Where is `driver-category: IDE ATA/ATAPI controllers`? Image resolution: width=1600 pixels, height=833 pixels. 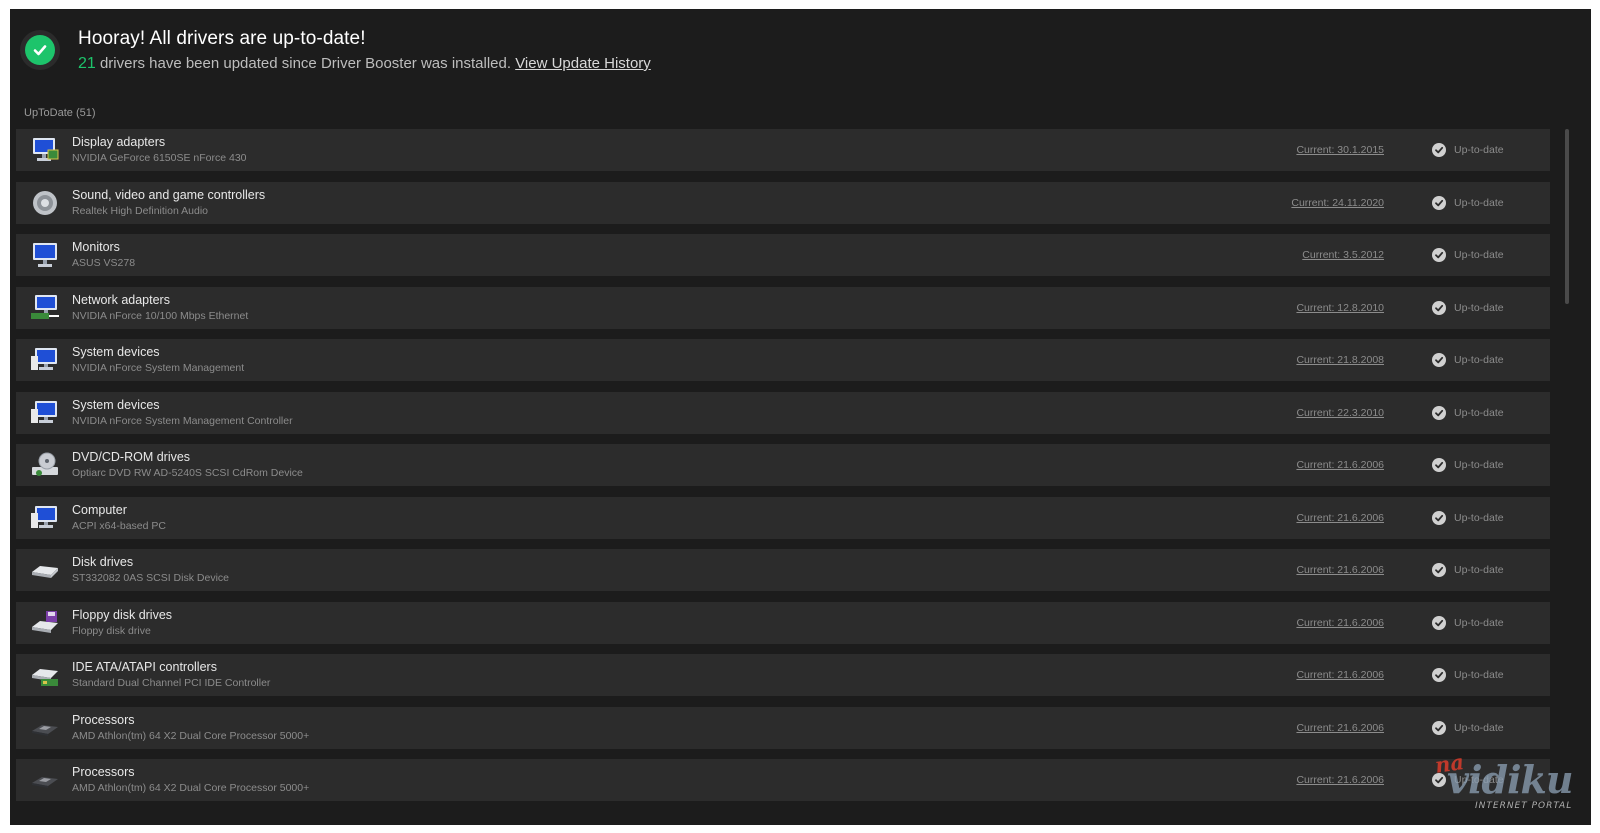
driver-category: IDE ATA/ATAPI controllers is located at coordinates (144, 667).